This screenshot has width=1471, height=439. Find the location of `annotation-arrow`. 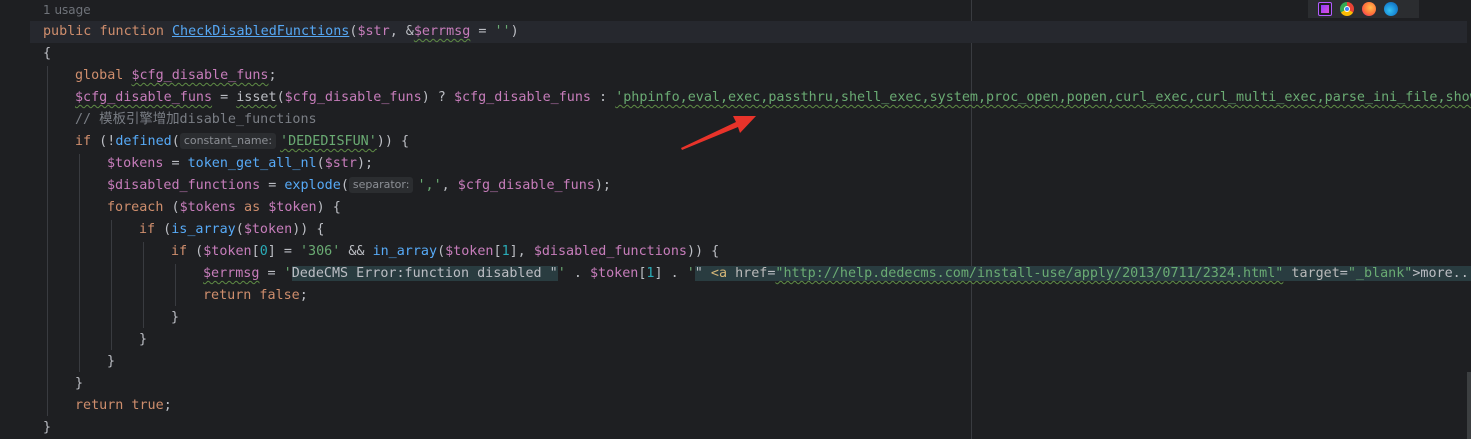

annotation-arrow is located at coordinates (718, 133).